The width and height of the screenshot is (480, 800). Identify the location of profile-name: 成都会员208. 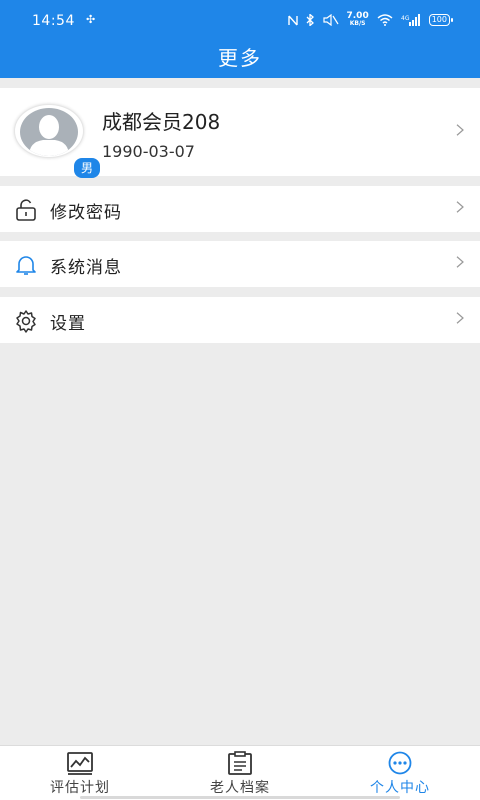
(161, 122).